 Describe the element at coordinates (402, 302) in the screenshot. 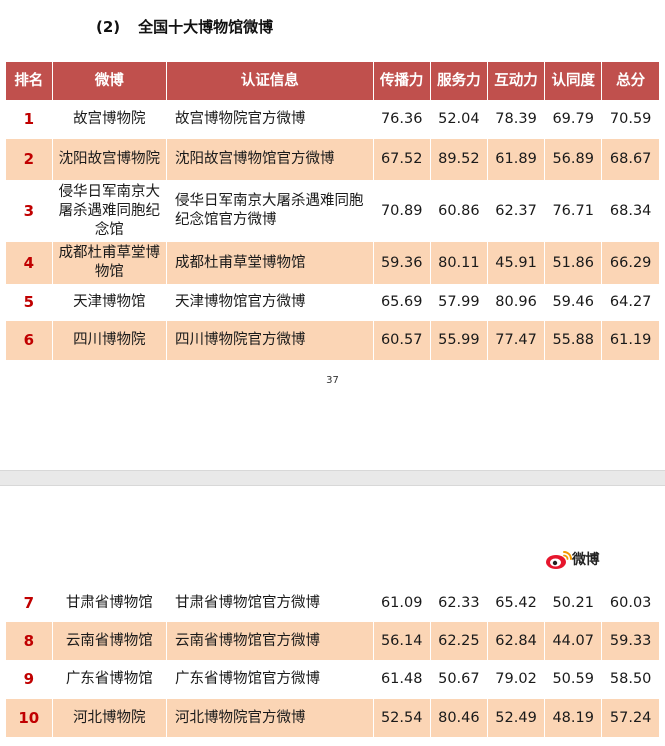

I see `spread-score-cell: 65.69` at that location.